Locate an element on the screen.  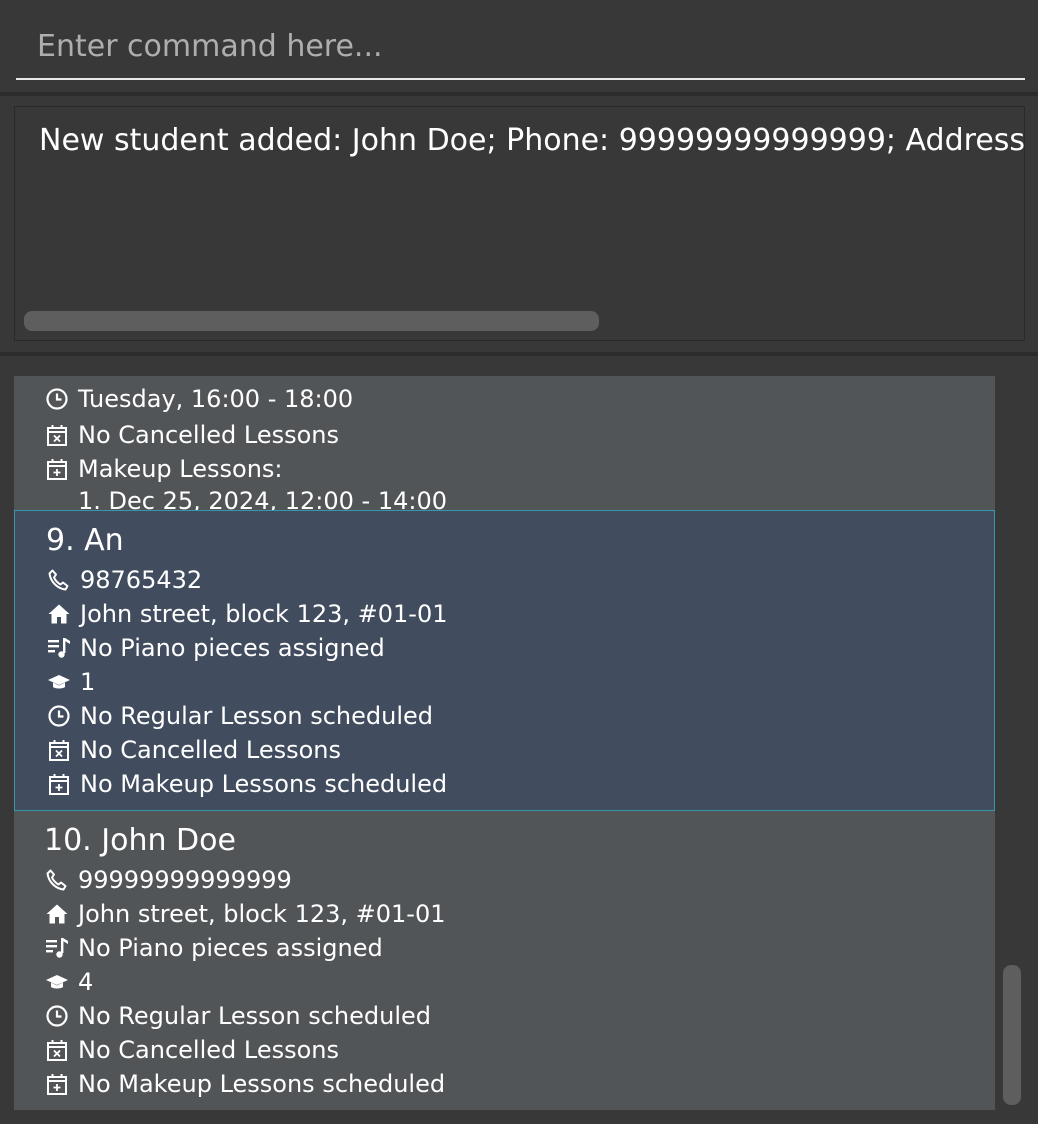
grade-row: 4 is located at coordinates (68, 982).